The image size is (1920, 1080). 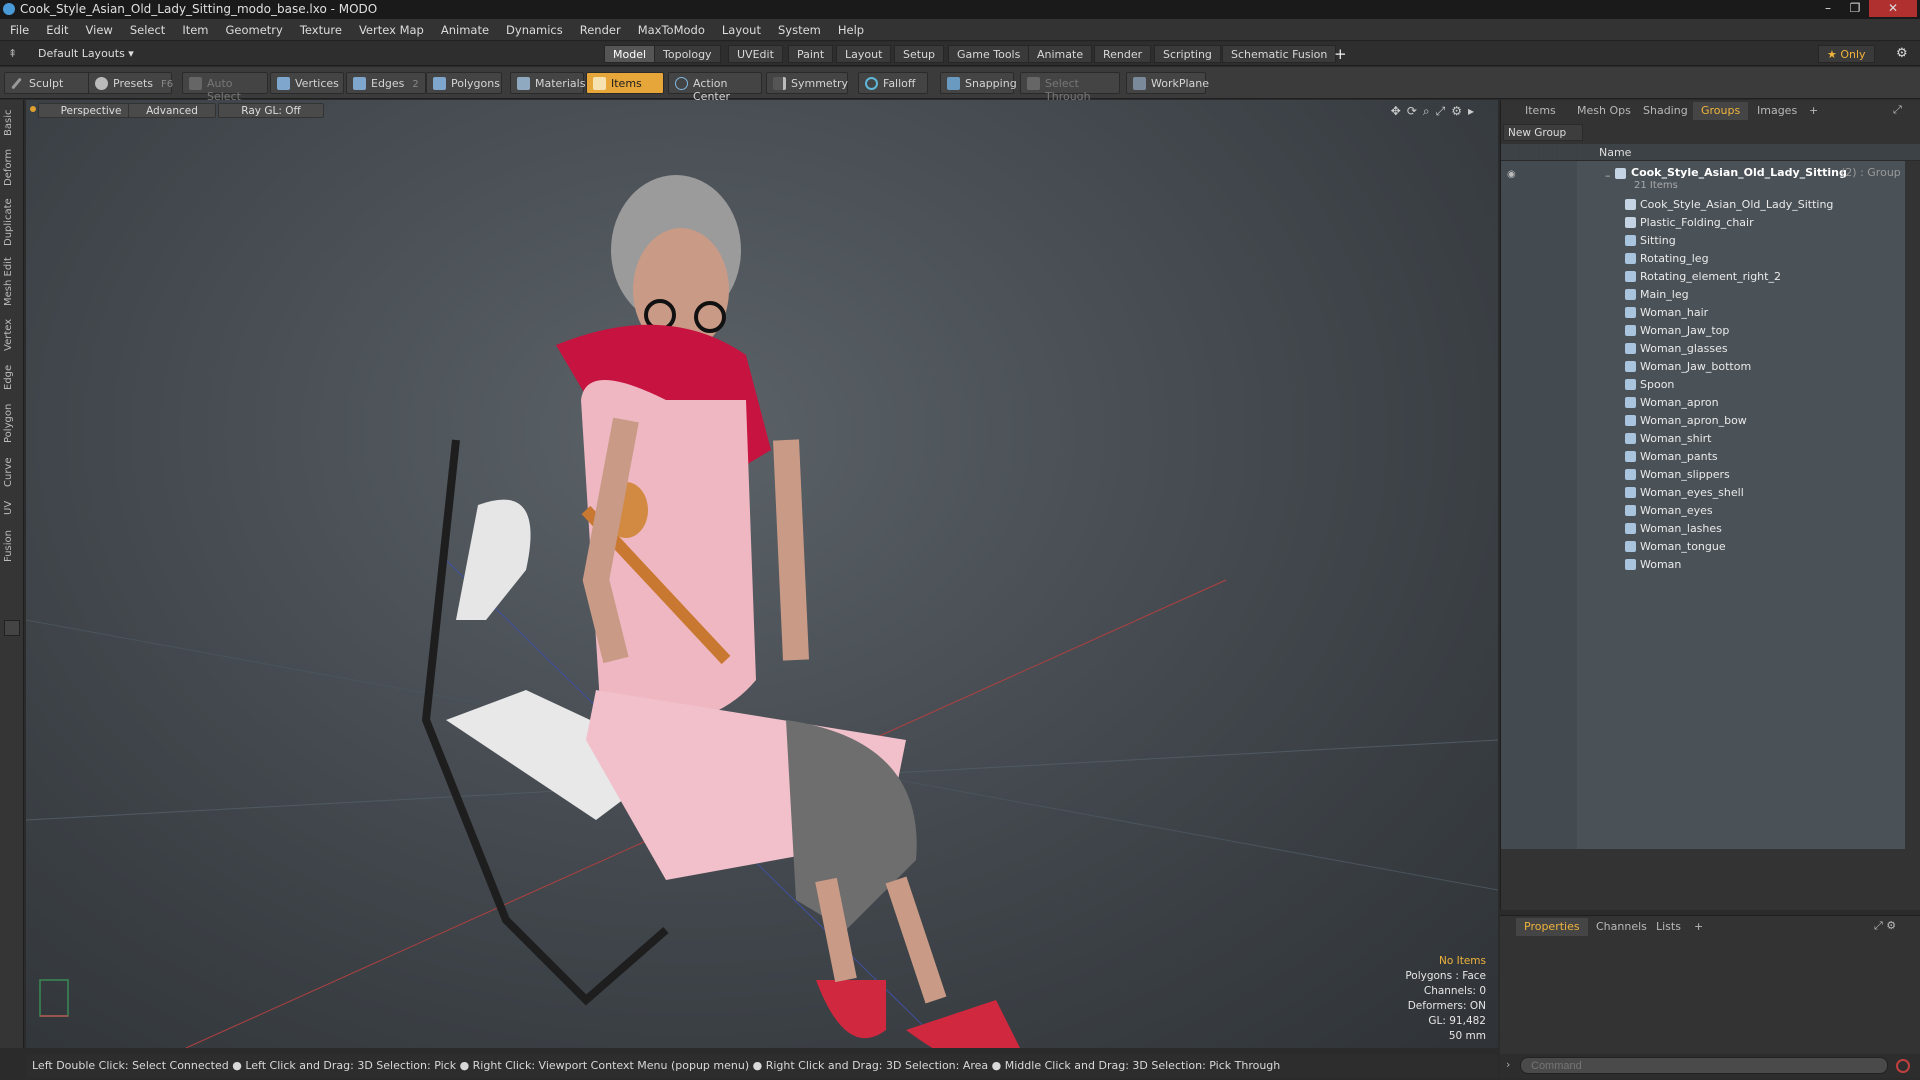 What do you see at coordinates (386, 83) in the screenshot?
I see `edges-mode-button: Edges 2` at bounding box center [386, 83].